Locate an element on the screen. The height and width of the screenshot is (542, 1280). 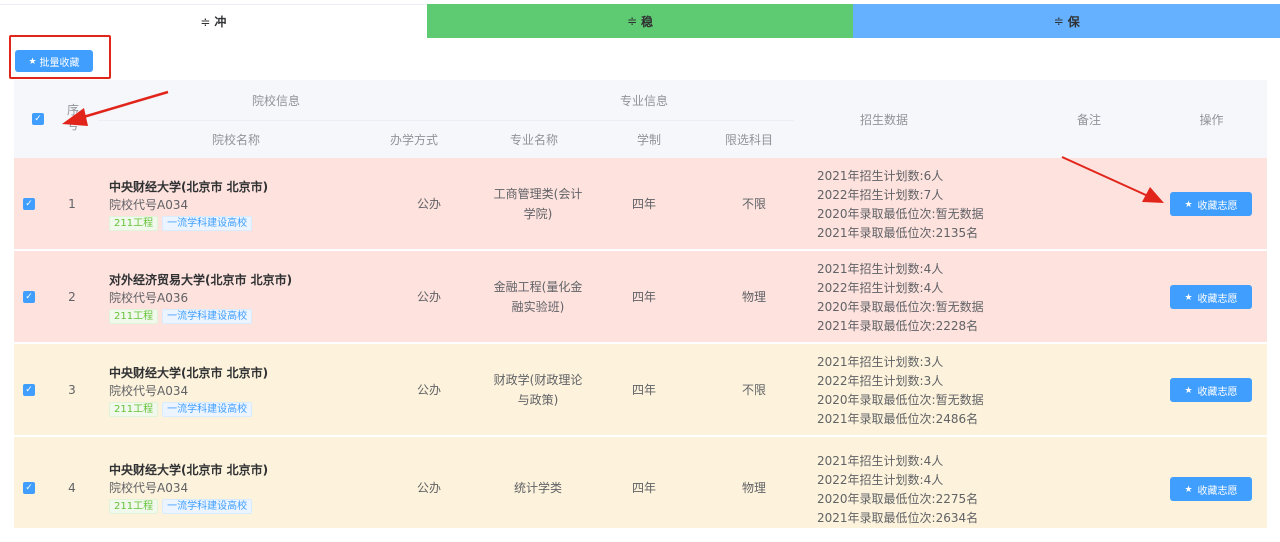
major-name: 工商管理类(会计学院) is located at coordinates (538, 204).